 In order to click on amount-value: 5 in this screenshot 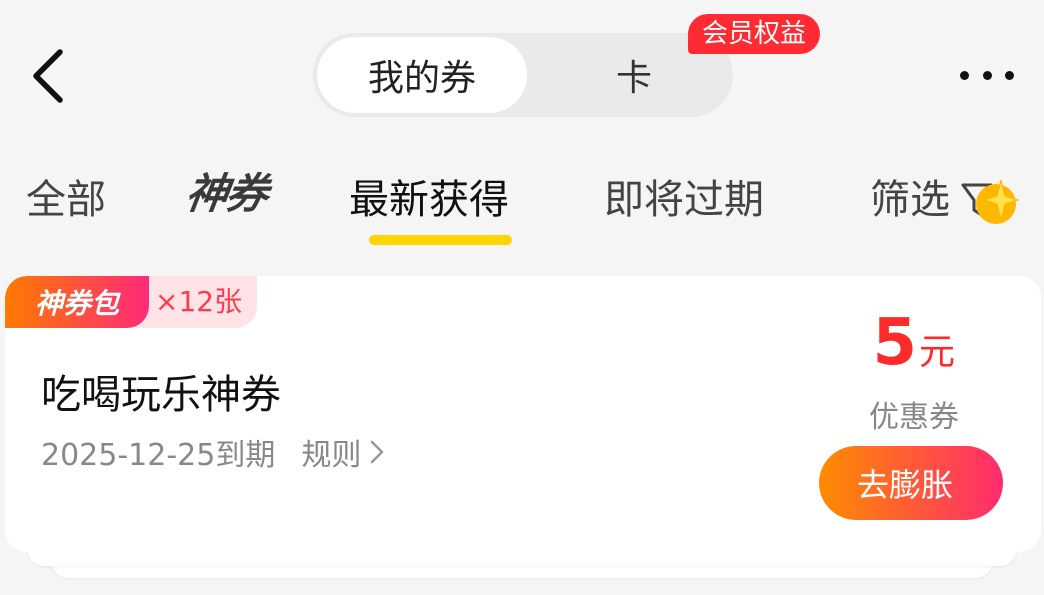, I will do `click(894, 343)`.